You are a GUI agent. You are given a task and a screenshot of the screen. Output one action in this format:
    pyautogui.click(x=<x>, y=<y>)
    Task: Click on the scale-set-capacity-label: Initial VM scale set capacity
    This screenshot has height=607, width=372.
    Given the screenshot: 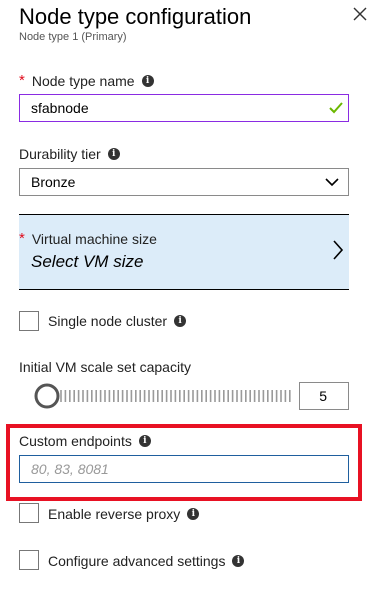 What is the action you would take?
    pyautogui.click(x=105, y=367)
    